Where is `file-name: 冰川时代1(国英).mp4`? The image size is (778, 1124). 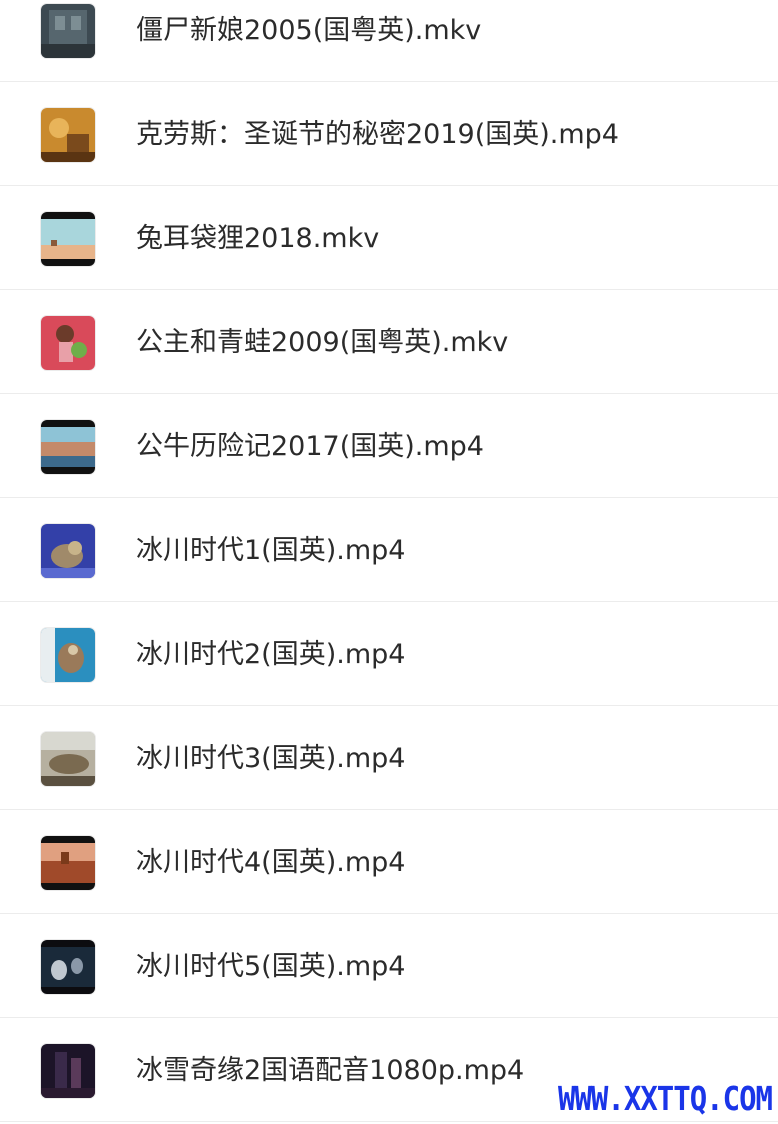 file-name: 冰川时代1(国英).mp4 is located at coordinates (271, 550).